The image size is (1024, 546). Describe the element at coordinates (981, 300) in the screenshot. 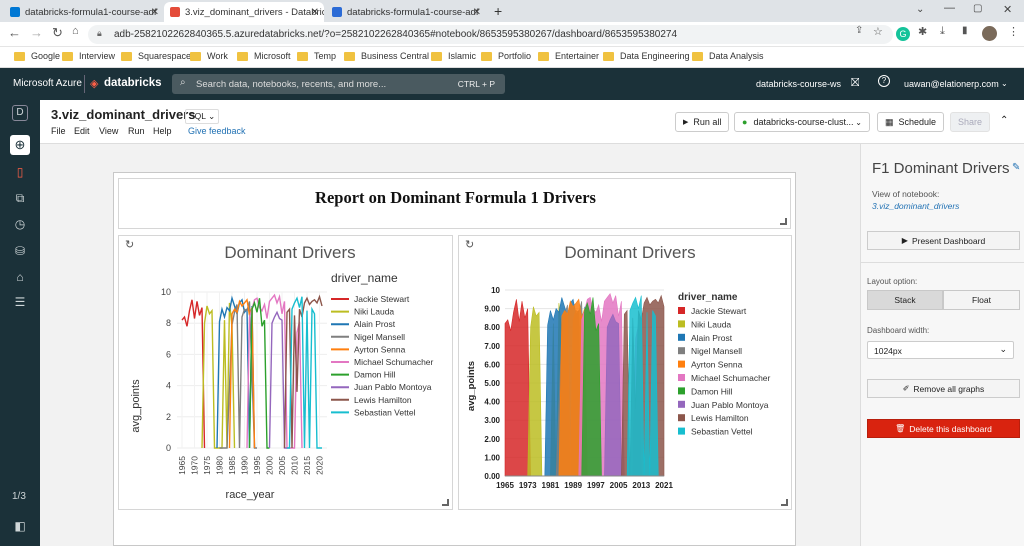

I see `float-option: Float` at that location.